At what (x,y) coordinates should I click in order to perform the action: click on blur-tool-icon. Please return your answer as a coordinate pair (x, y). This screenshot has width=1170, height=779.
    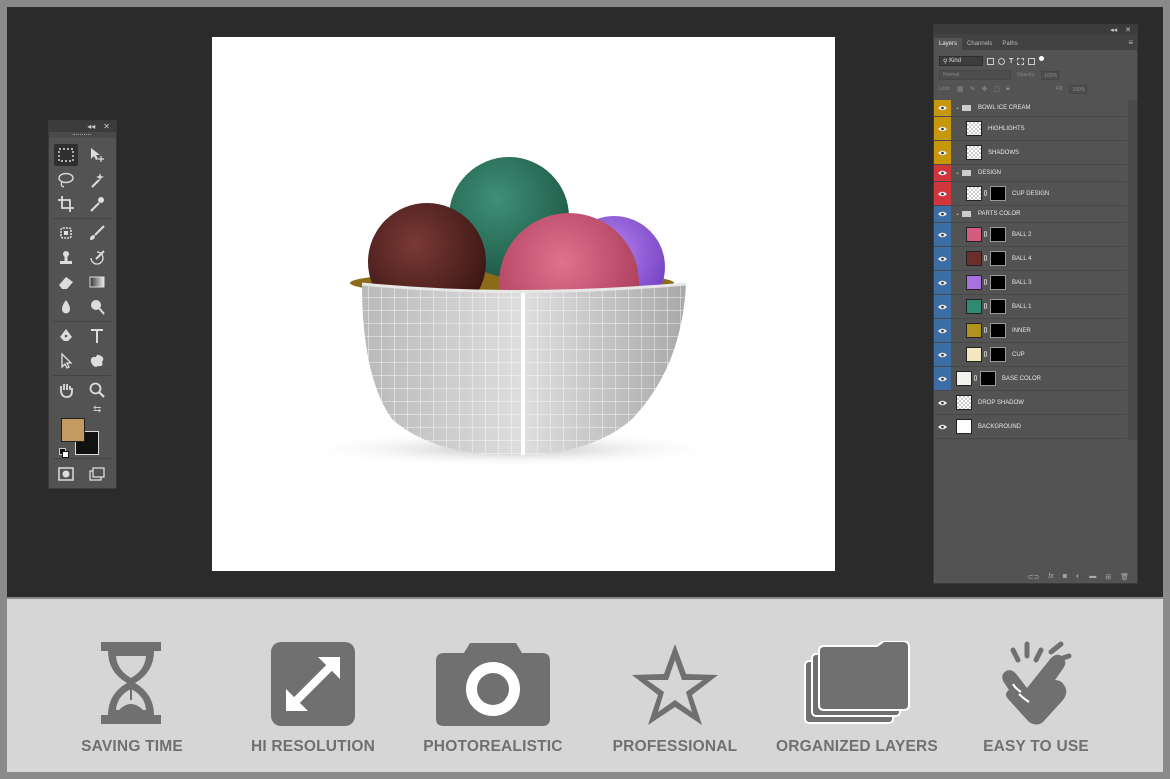
    Looking at the image, I should click on (66, 307).